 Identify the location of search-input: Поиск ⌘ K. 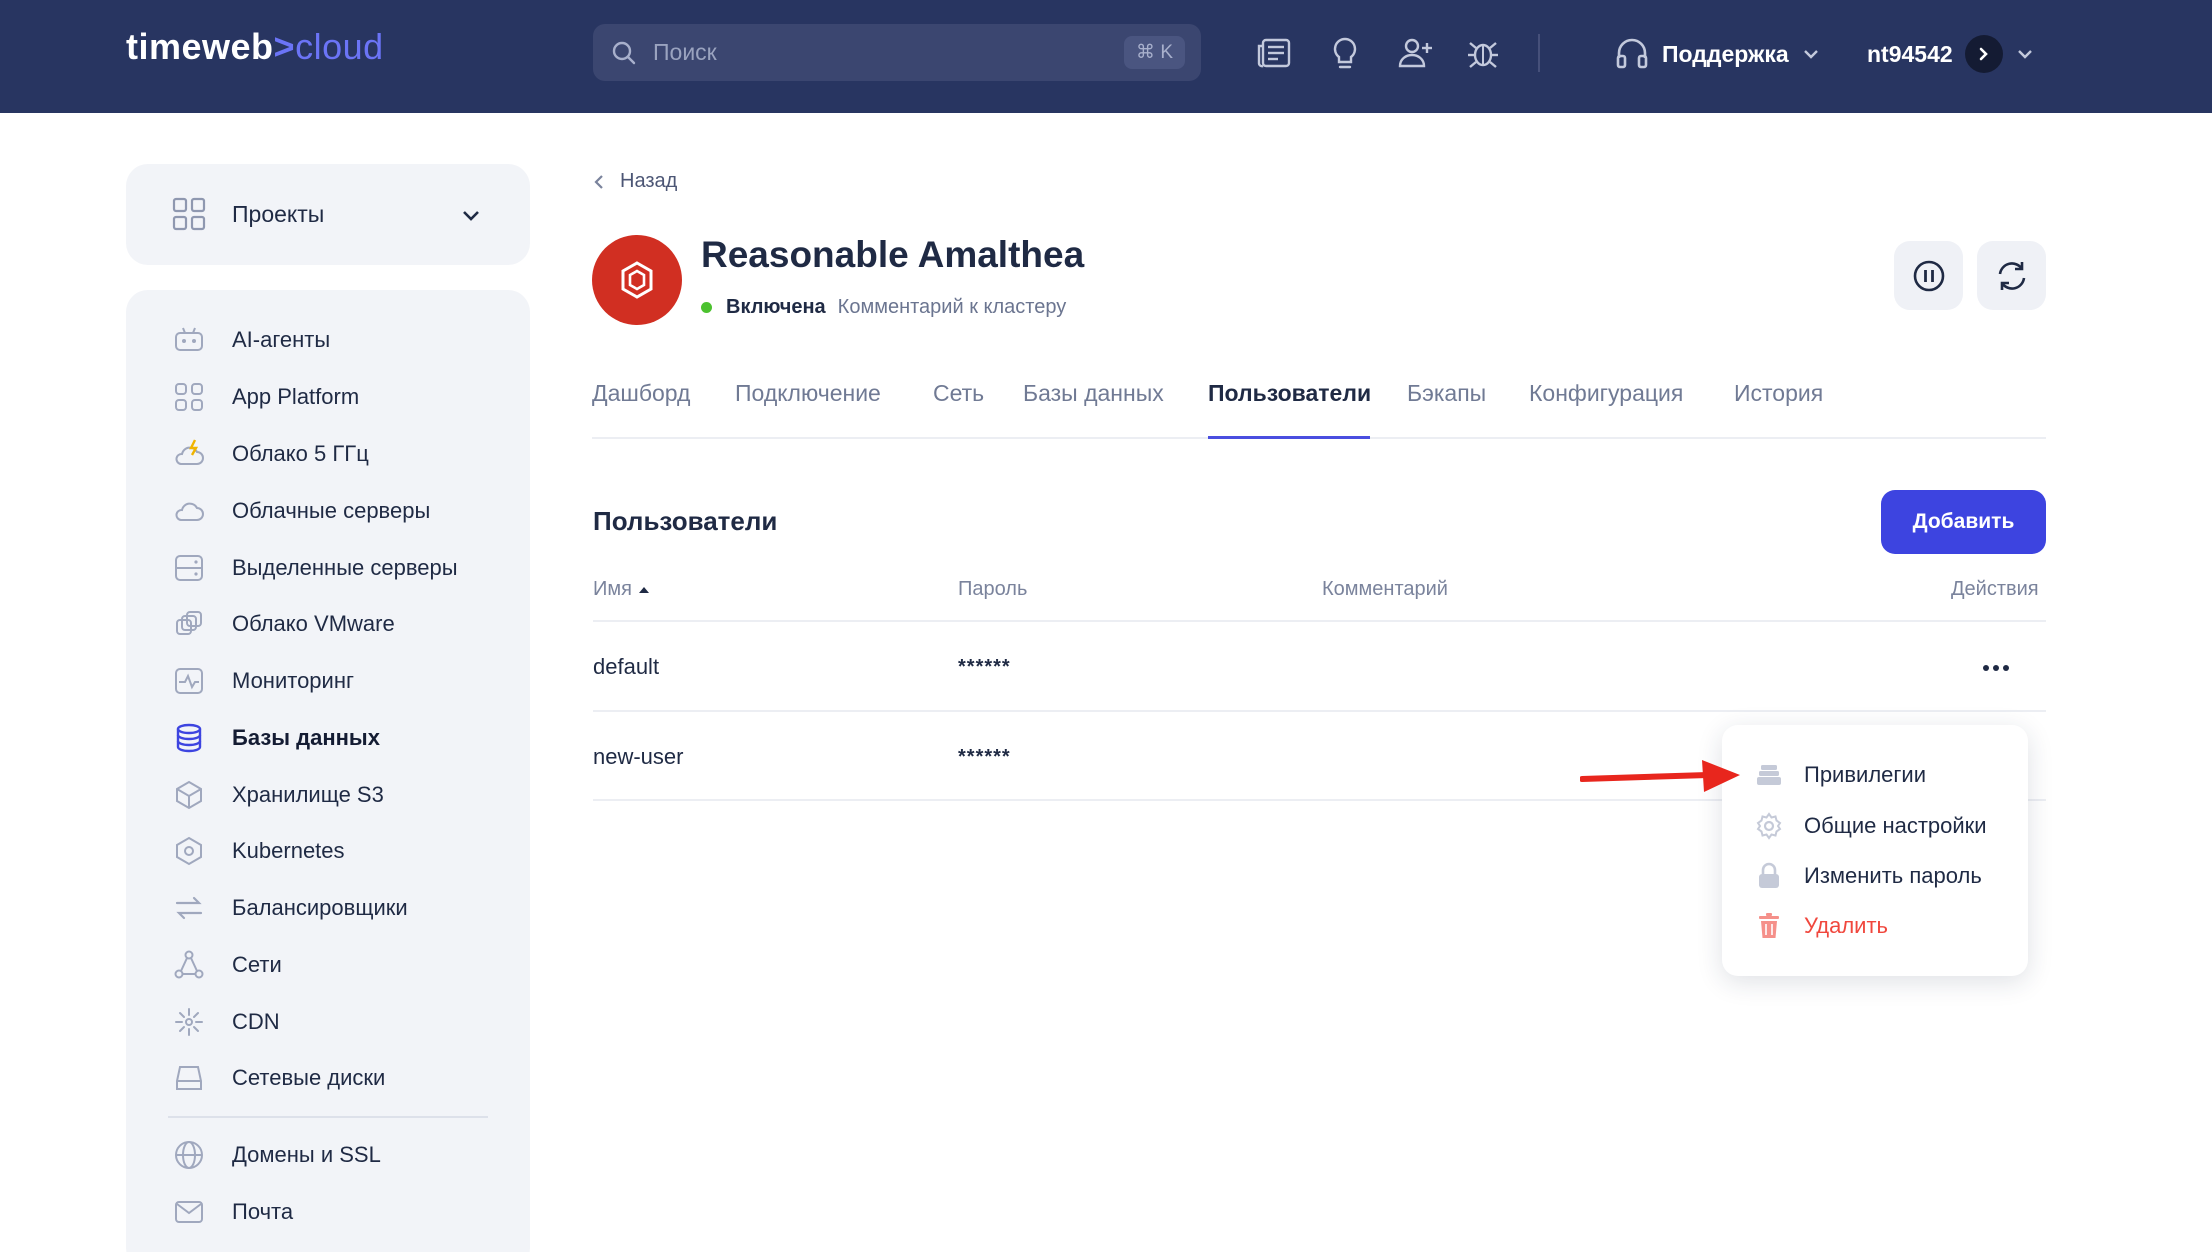
(897, 52).